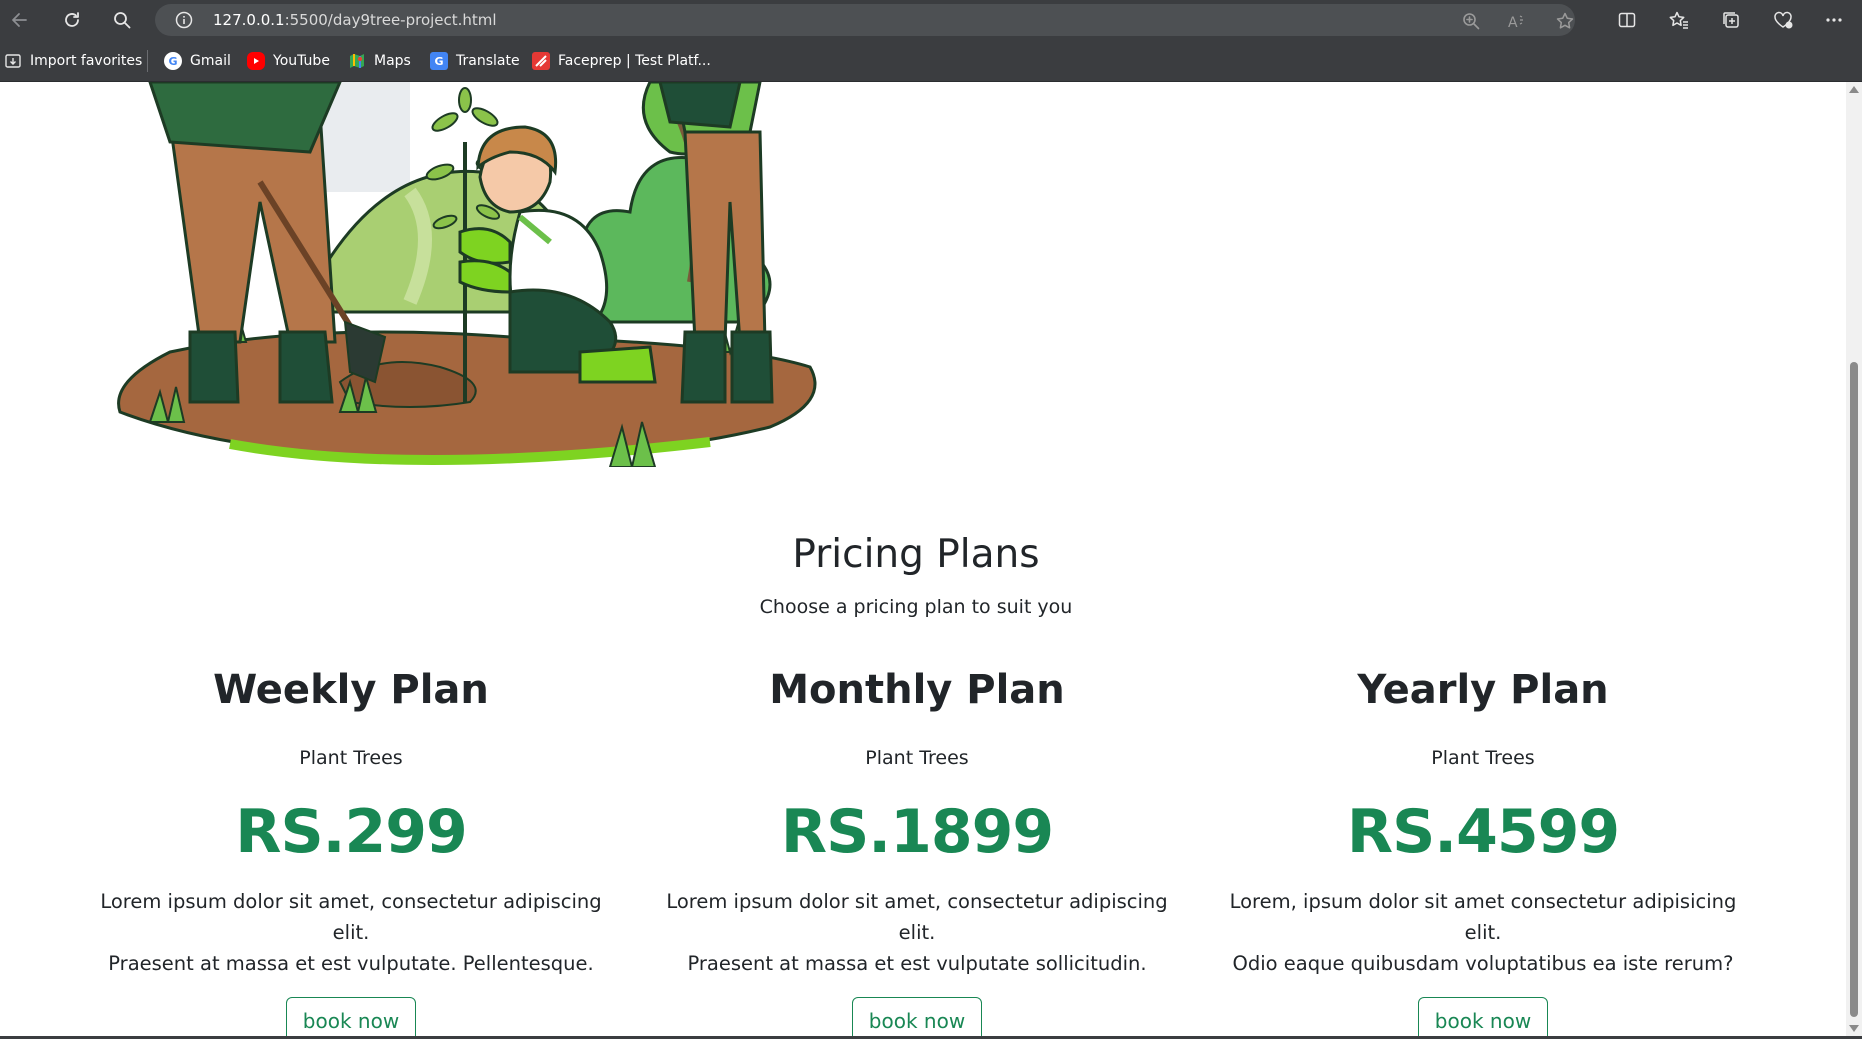 The image size is (1862, 1039). I want to click on plan-name: Weekly Plan, so click(351, 690).